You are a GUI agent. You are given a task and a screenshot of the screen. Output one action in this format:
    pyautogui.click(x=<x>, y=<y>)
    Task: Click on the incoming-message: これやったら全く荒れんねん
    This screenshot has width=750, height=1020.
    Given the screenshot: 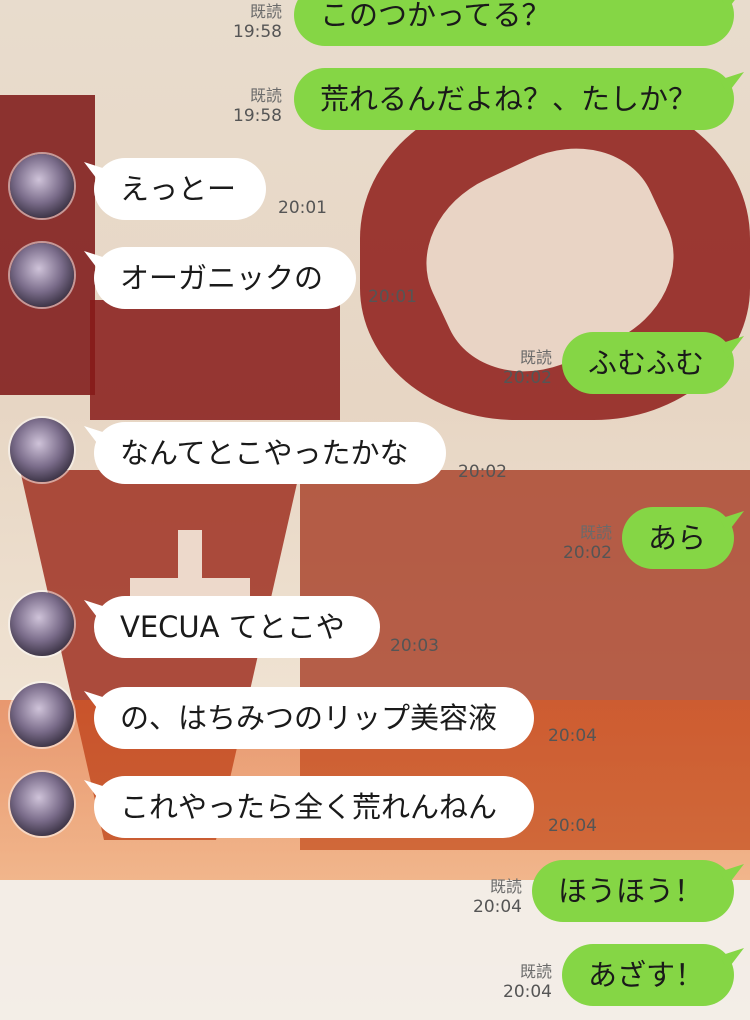 What is the action you would take?
    pyautogui.click(x=314, y=807)
    